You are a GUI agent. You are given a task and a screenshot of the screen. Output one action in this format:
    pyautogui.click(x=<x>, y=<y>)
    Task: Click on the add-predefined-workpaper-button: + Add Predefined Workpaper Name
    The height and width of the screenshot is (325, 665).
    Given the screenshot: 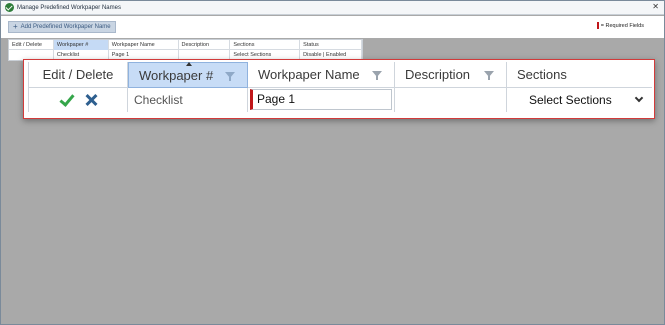 What is the action you would take?
    pyautogui.click(x=62, y=27)
    